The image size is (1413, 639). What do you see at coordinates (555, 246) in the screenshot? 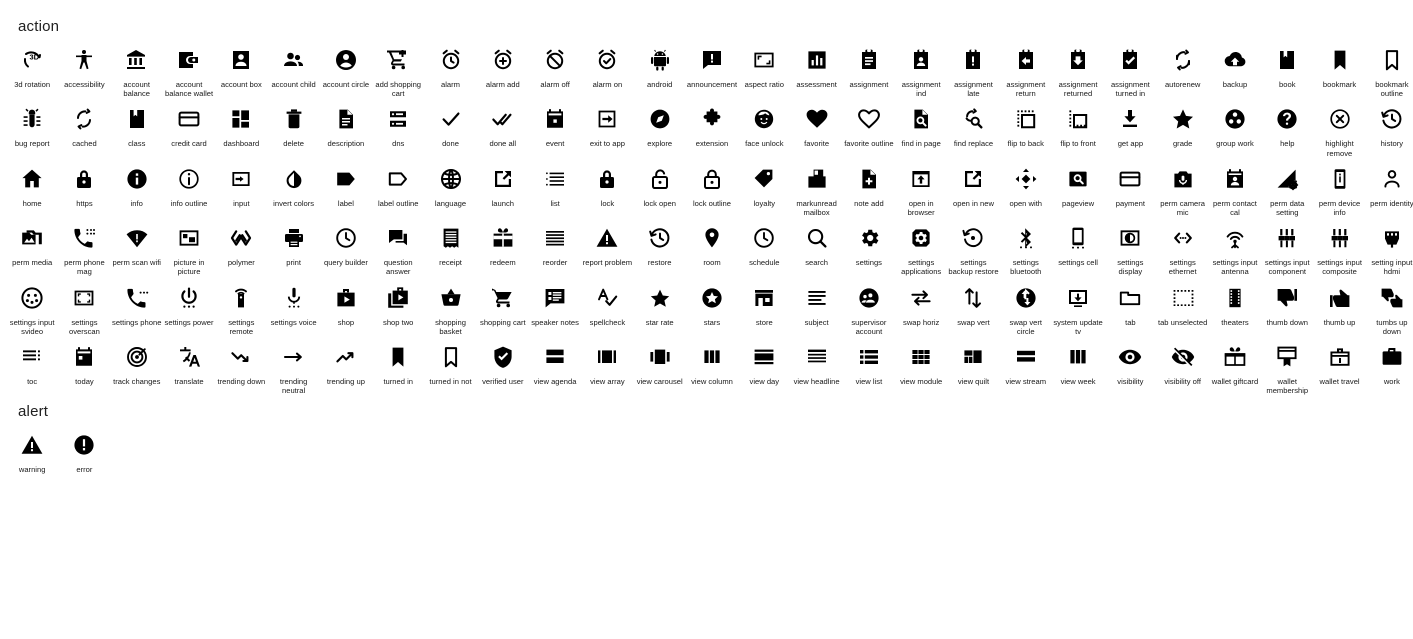
I see `icon-cell-reorder: reorder` at bounding box center [555, 246].